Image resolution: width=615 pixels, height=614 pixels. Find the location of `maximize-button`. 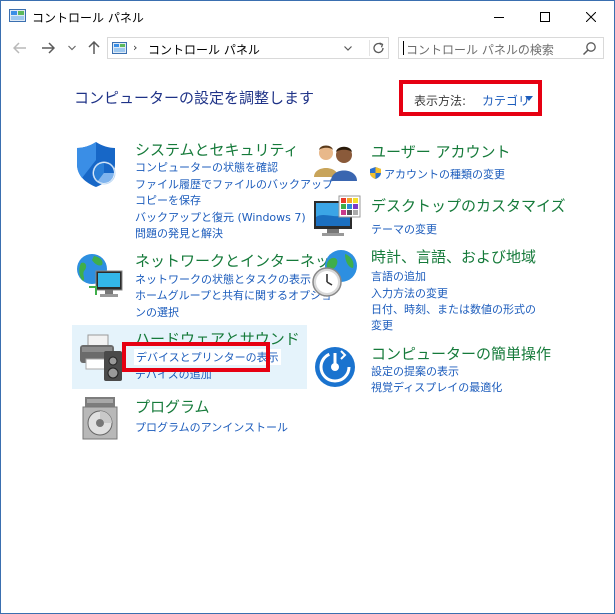

maximize-button is located at coordinates (545, 16).